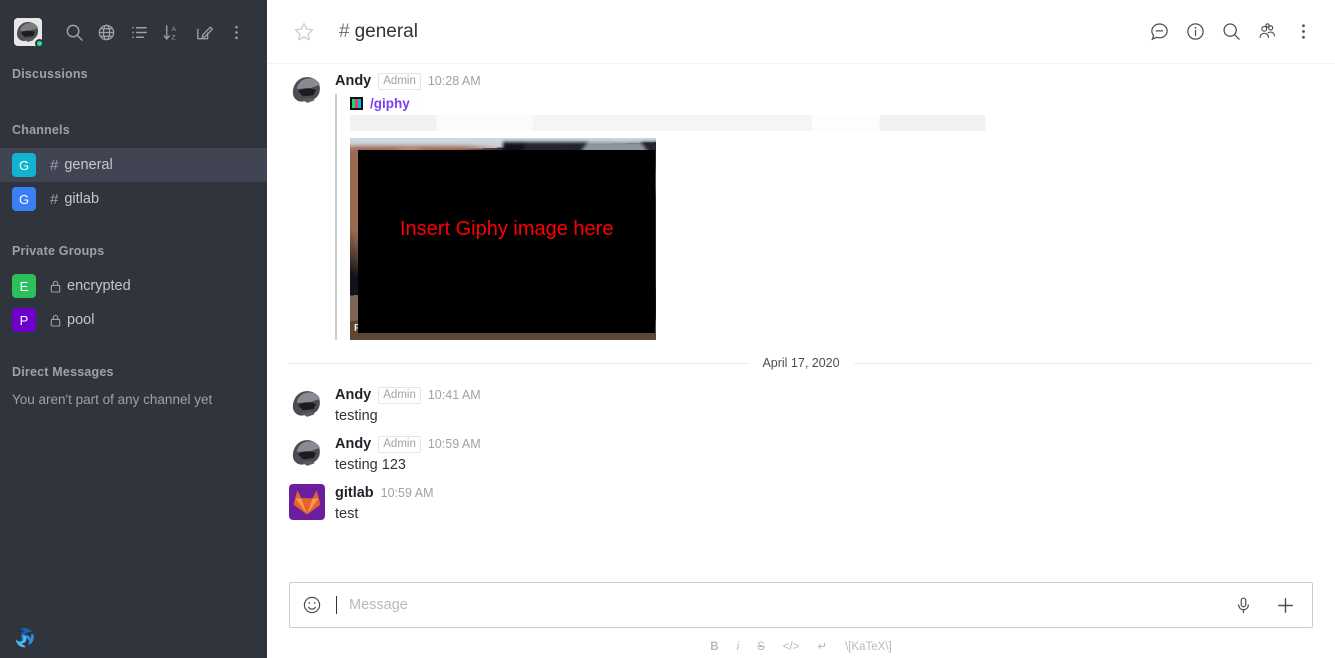  I want to click on date-divider: April 17, 2020, so click(801, 361).